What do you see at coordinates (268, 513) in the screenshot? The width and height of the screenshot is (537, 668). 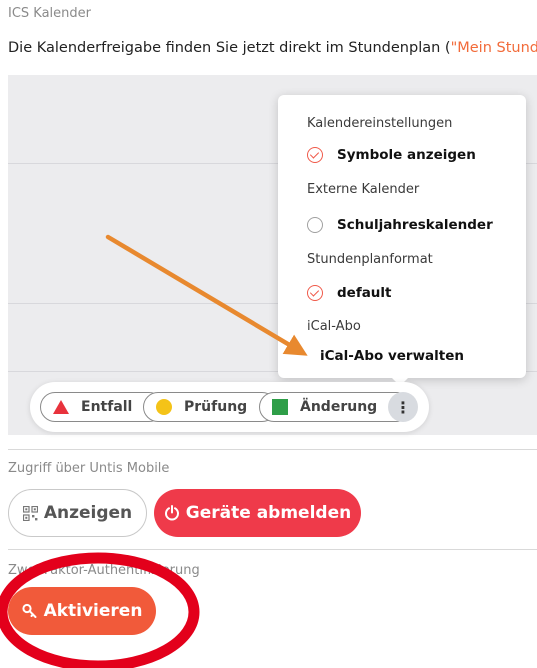 I see `button-label: Geräte abmelden` at bounding box center [268, 513].